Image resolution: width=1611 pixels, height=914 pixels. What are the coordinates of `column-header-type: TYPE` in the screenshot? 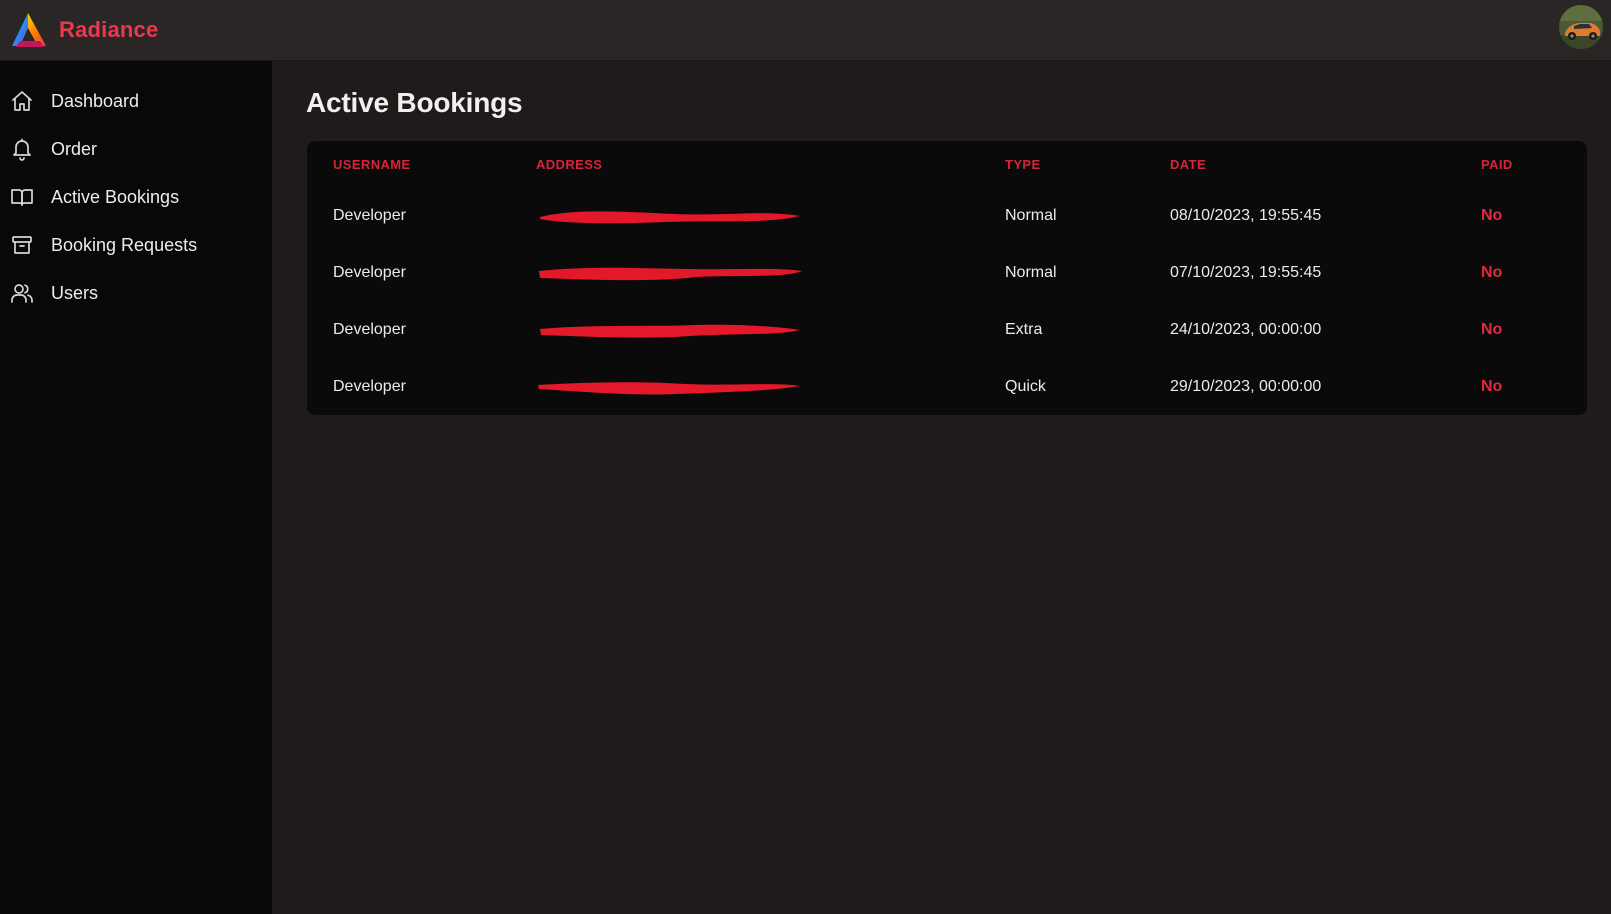 It's located at (1087, 164).